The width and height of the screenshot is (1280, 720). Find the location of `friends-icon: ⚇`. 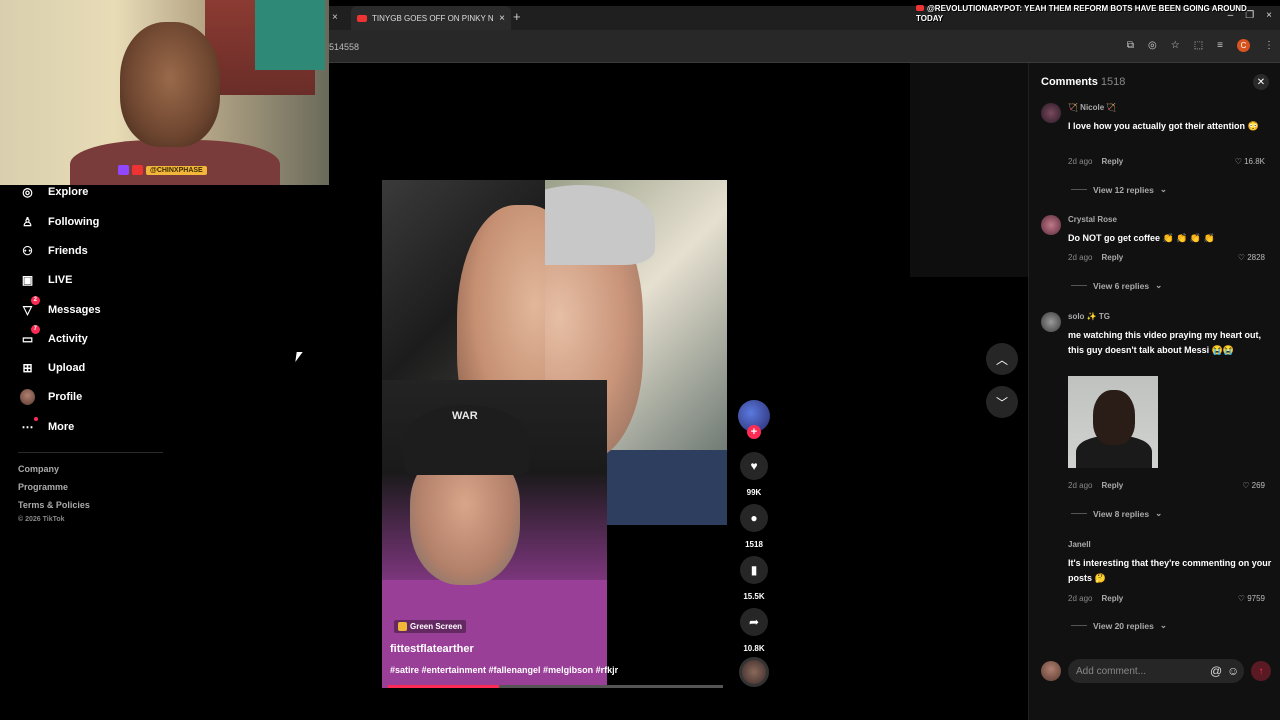

friends-icon: ⚇ is located at coordinates (27, 250).